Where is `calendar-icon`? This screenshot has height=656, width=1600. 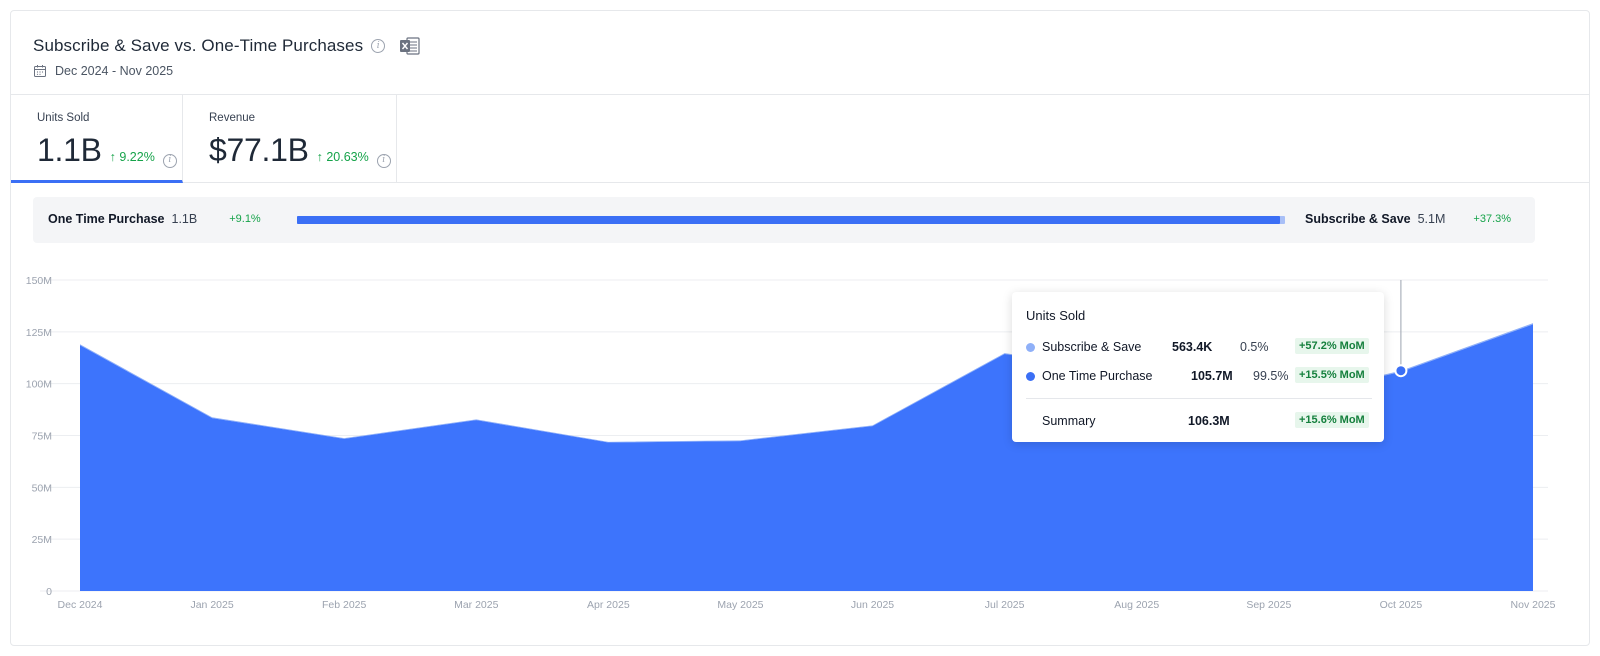
calendar-icon is located at coordinates (40, 71).